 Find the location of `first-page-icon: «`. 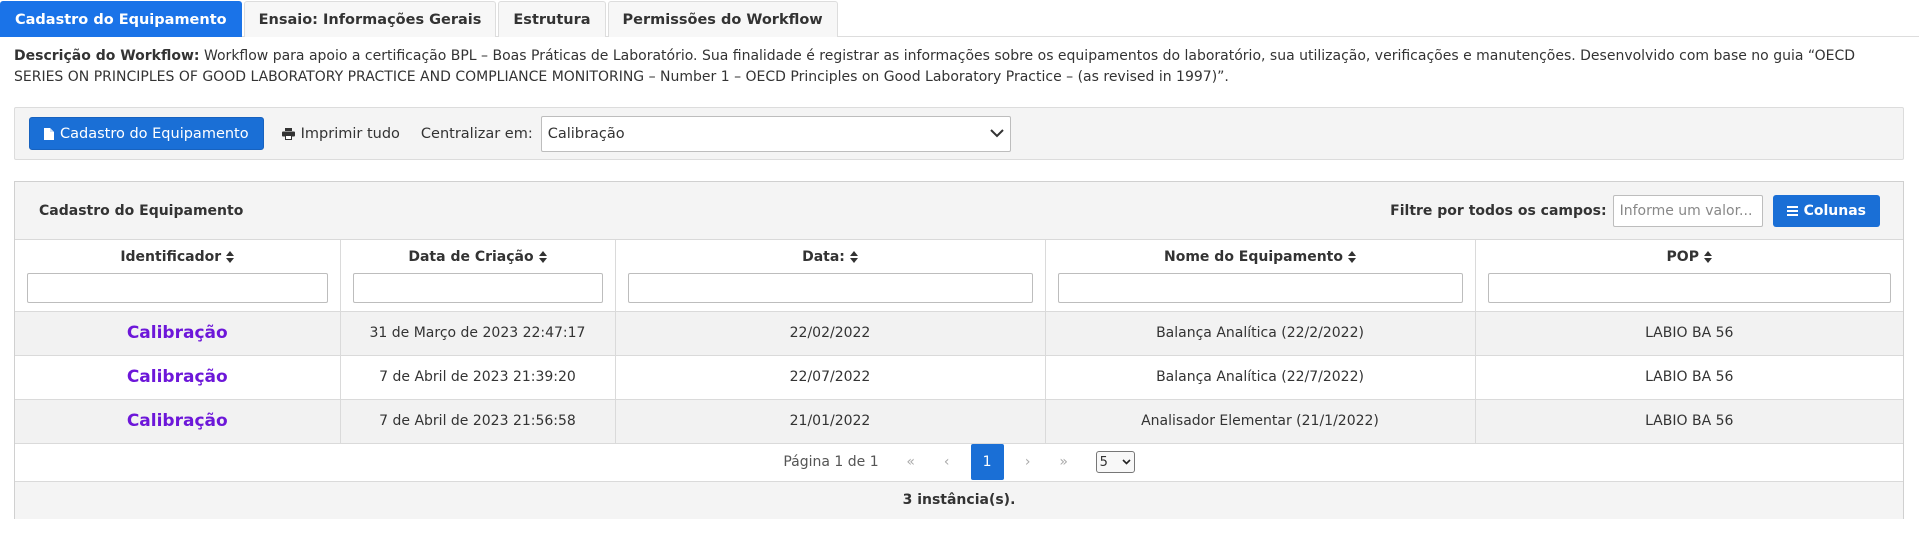

first-page-icon: « is located at coordinates (911, 462).